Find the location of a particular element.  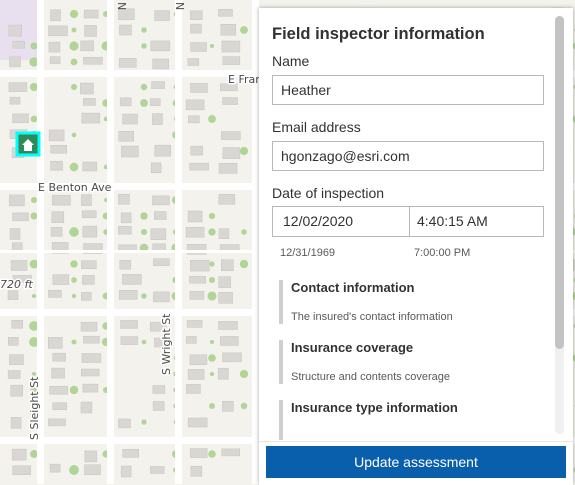

date-time-picker: 12/02/2020 4:40:15 AM is located at coordinates (408, 221).